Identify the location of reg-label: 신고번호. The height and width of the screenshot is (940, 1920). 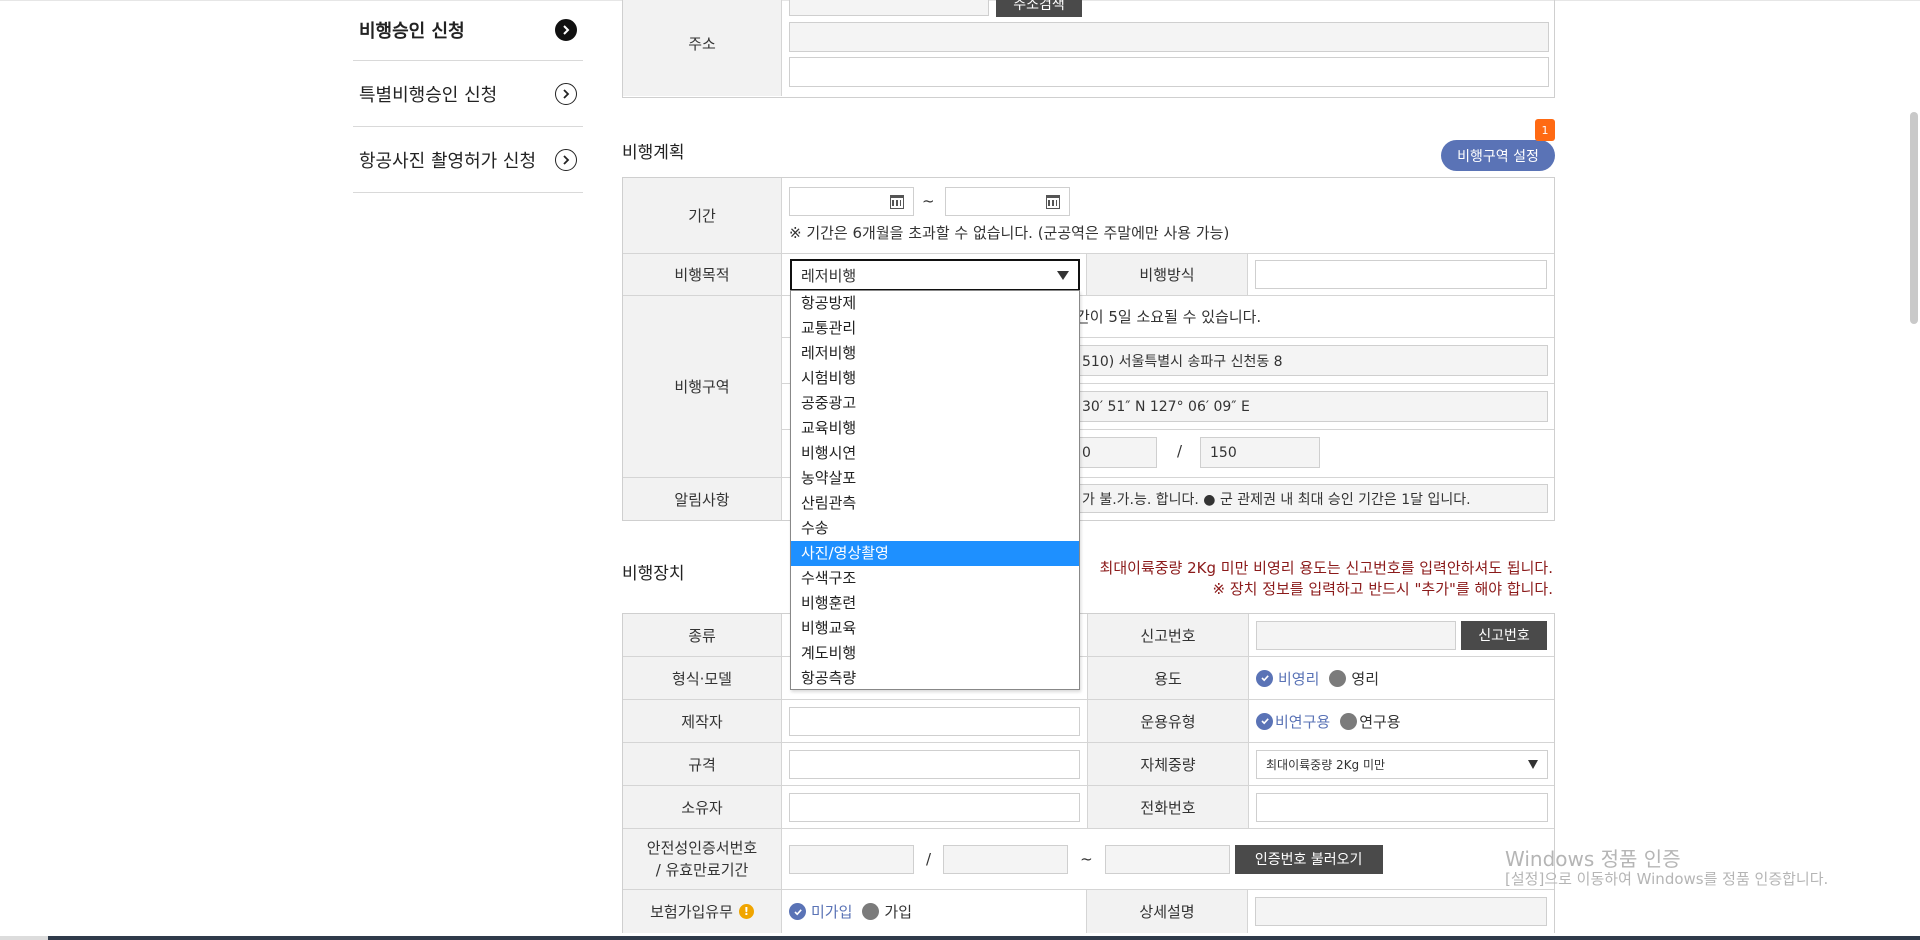
(1168, 635).